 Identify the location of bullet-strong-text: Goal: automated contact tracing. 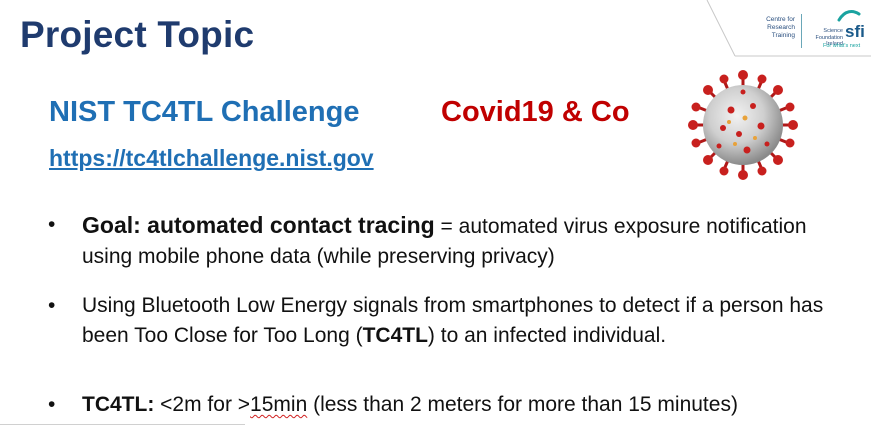
(258, 225).